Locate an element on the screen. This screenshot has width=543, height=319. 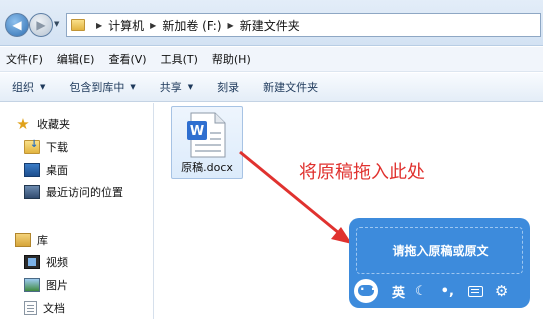
back-button: ◀ is located at coordinates (17, 25).